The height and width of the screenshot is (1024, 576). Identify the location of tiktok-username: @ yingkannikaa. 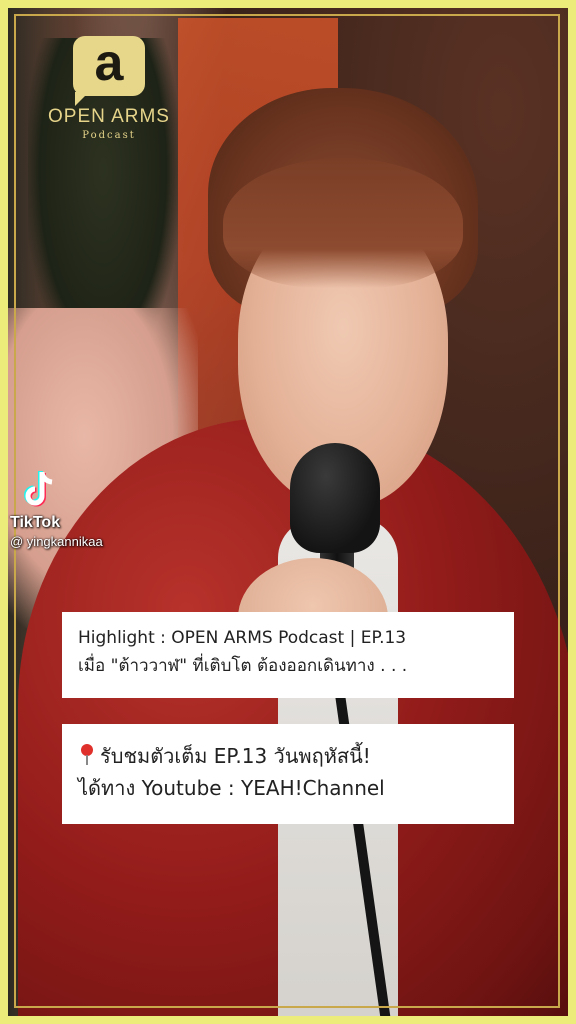
(56, 541).